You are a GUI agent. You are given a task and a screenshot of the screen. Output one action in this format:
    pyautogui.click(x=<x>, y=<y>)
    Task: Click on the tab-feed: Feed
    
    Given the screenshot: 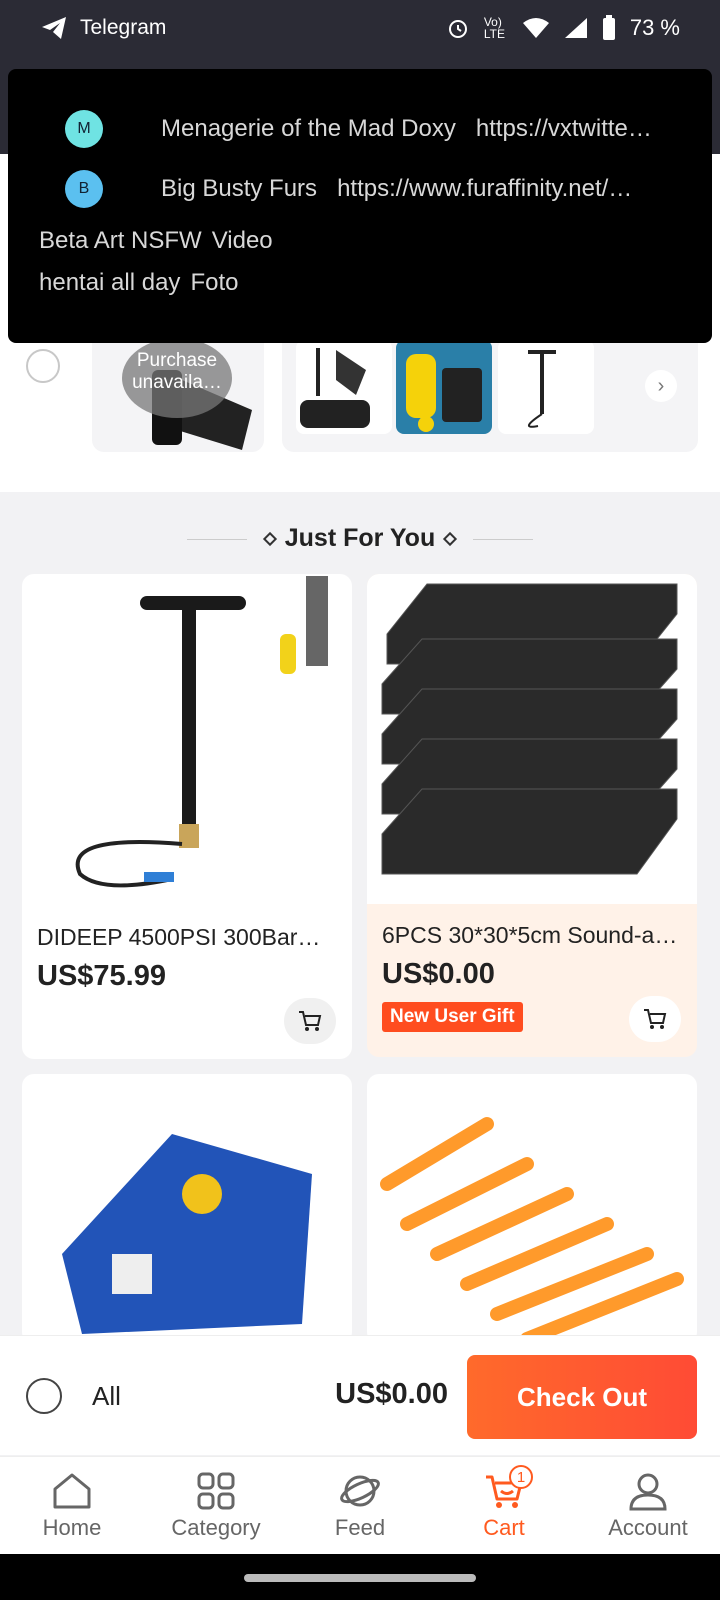 What is the action you would take?
    pyautogui.click(x=360, y=1505)
    